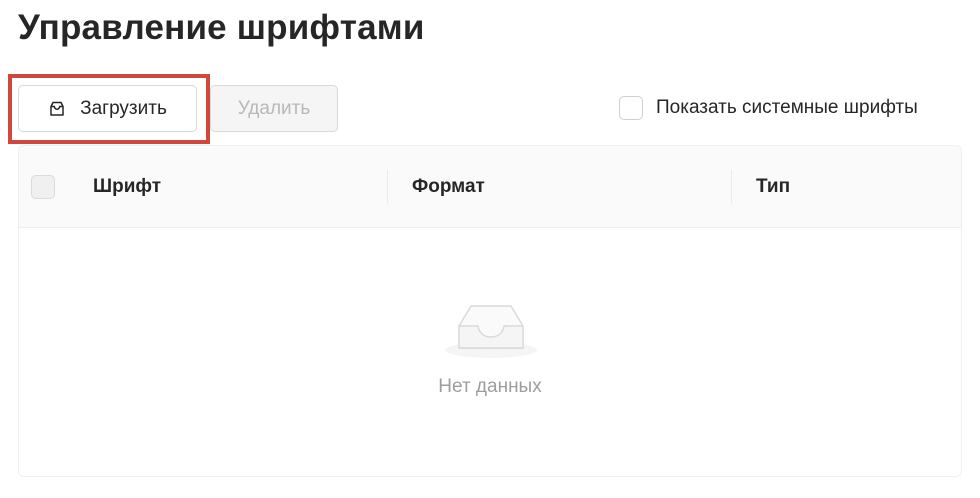  Describe the element at coordinates (787, 107) in the screenshot. I see `show-system-fonts-label: Показать системные шрифты` at that location.